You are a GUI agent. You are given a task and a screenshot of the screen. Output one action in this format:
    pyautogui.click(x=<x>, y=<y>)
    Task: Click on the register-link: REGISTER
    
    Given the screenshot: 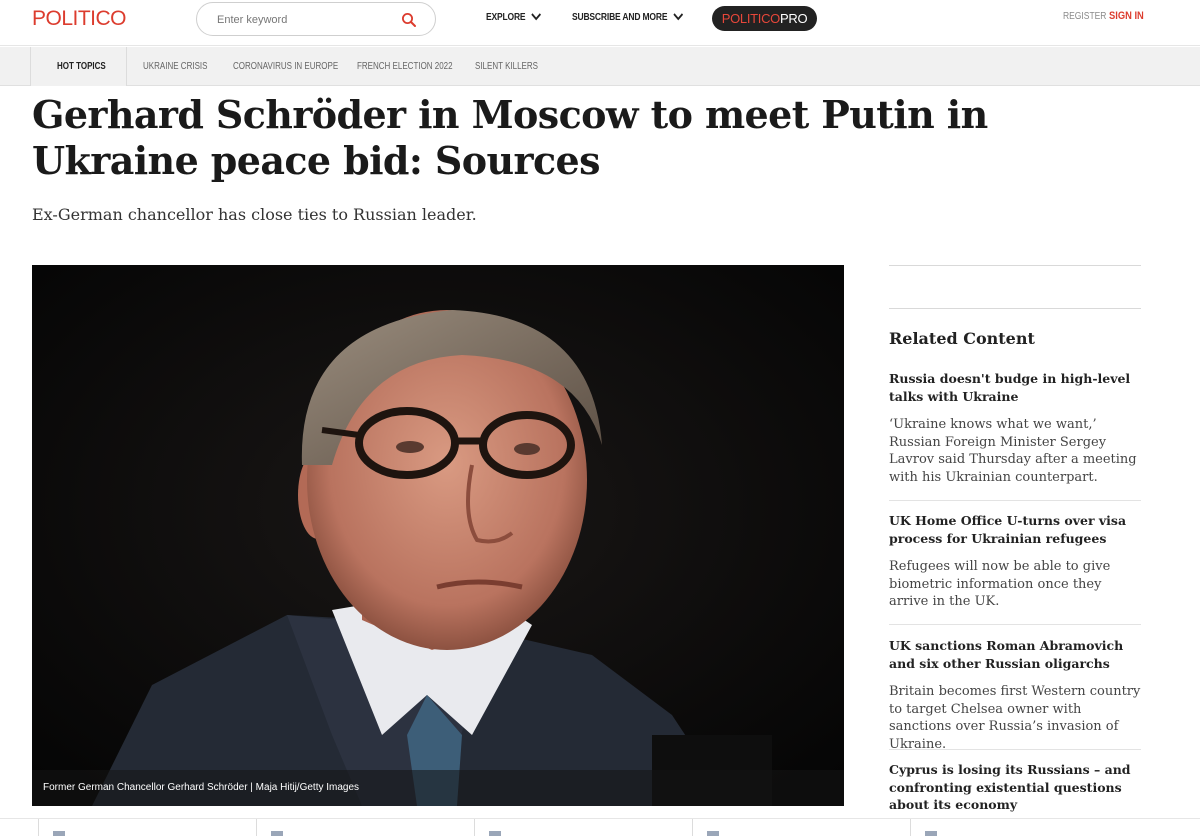 What is the action you would take?
    pyautogui.click(x=1084, y=16)
    